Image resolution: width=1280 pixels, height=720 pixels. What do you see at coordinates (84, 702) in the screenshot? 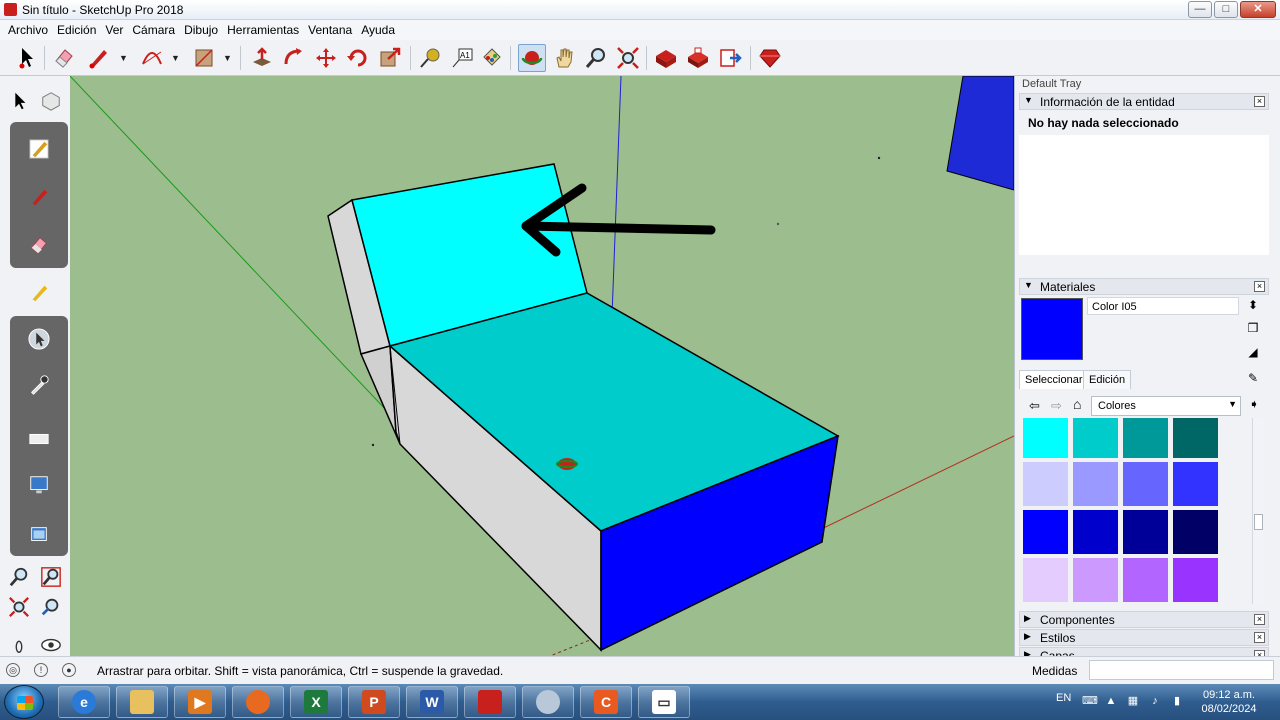
I see `taskbar-internet-explorer: e` at bounding box center [84, 702].